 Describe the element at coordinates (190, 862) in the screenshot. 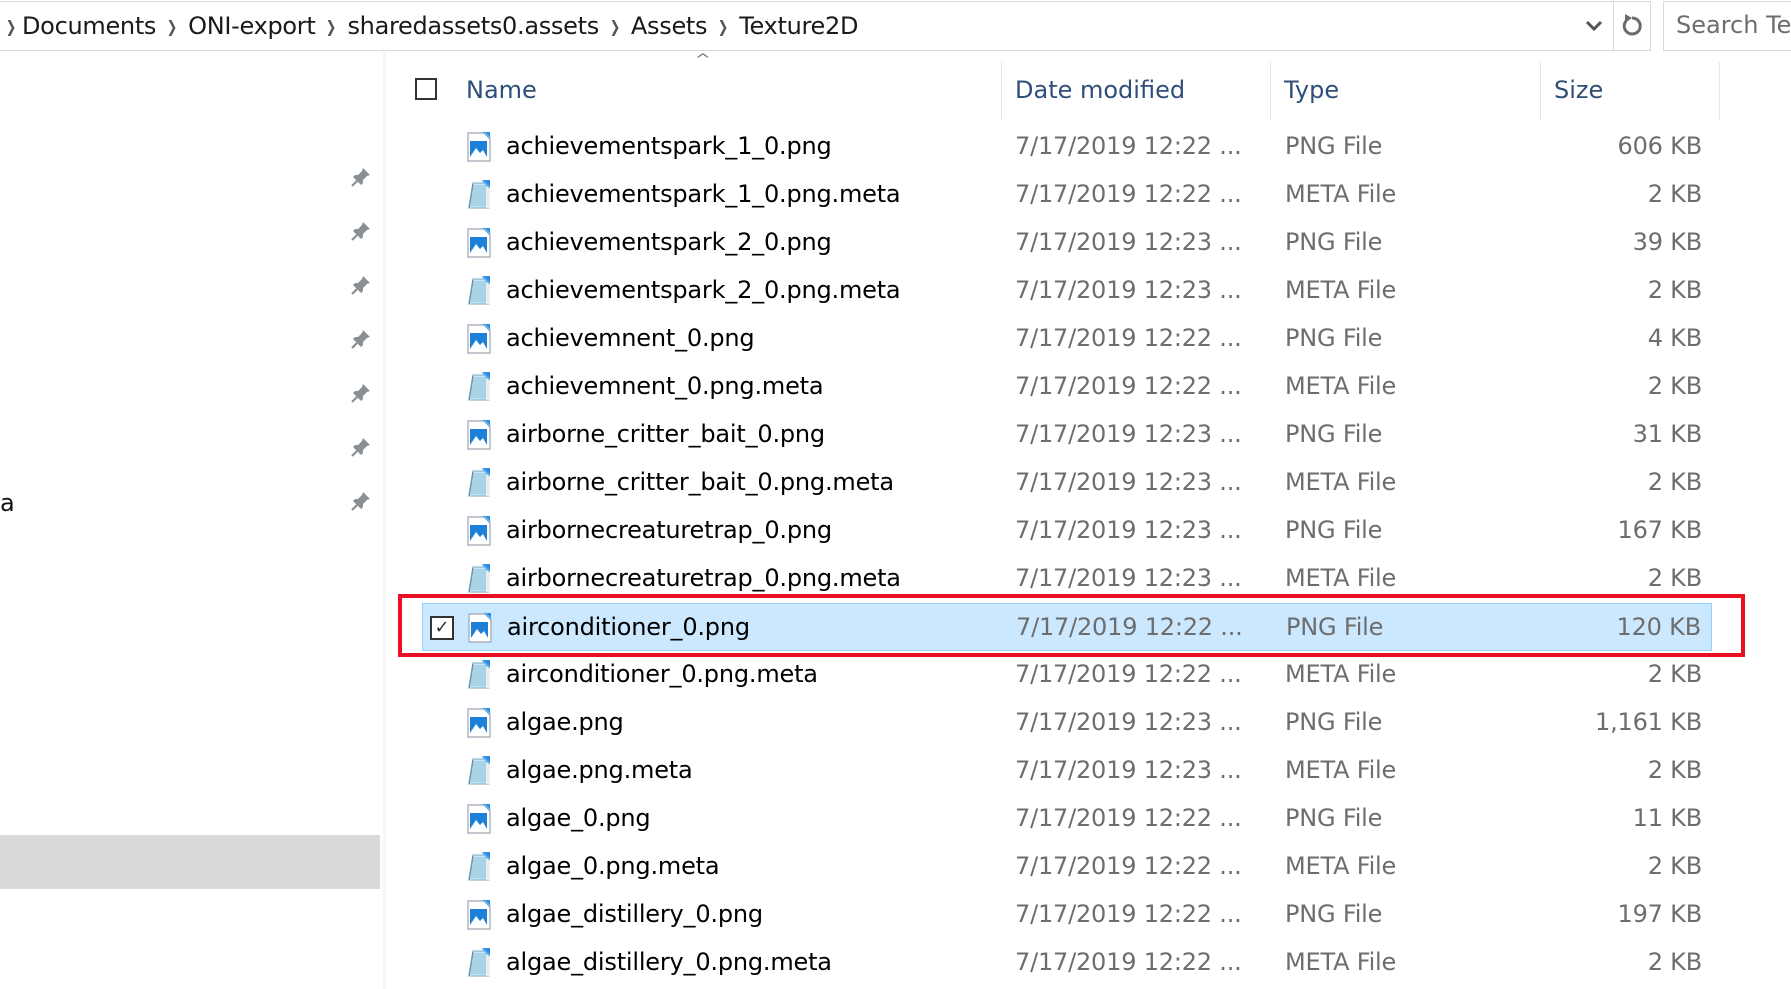

I see `nav-item-hovered` at that location.